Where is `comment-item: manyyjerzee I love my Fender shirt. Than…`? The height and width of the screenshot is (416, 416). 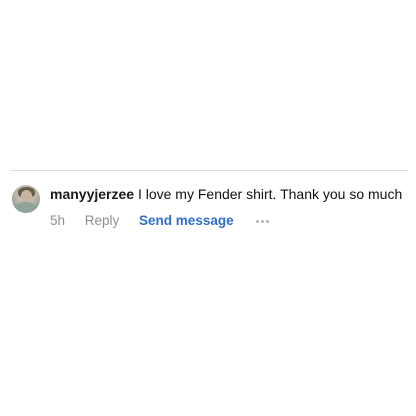 comment-item: manyyjerzee I love my Fender shirt. Than… is located at coordinates (210, 208).